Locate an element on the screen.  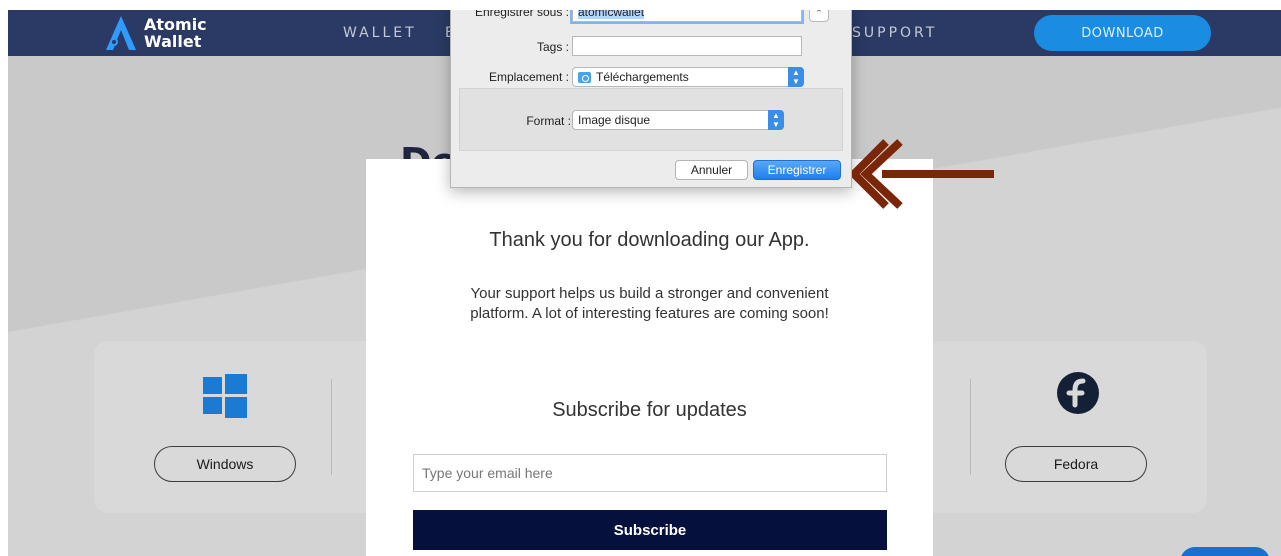
brand-logo: Atomic Wallet is located at coordinates (155, 33).